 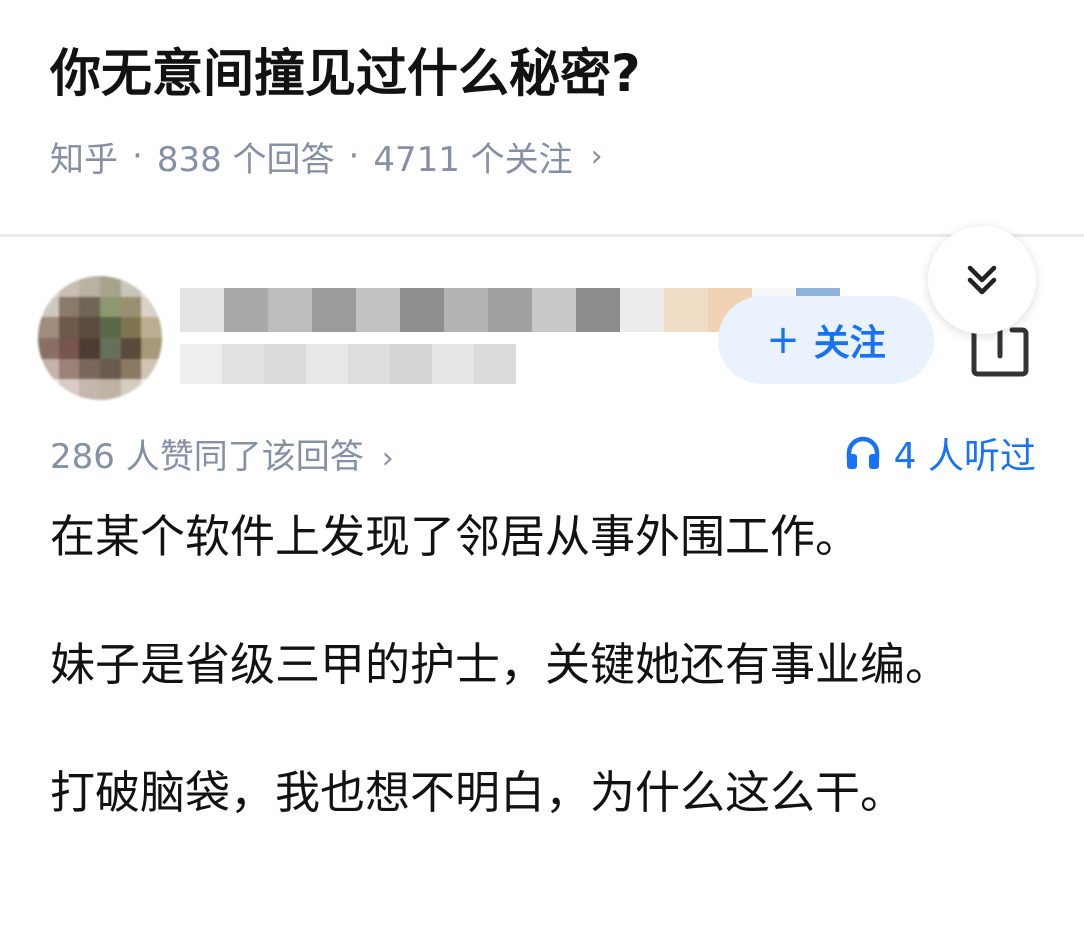 What do you see at coordinates (207, 456) in the screenshot?
I see `vote-count: 286 人赞同了该回答` at bounding box center [207, 456].